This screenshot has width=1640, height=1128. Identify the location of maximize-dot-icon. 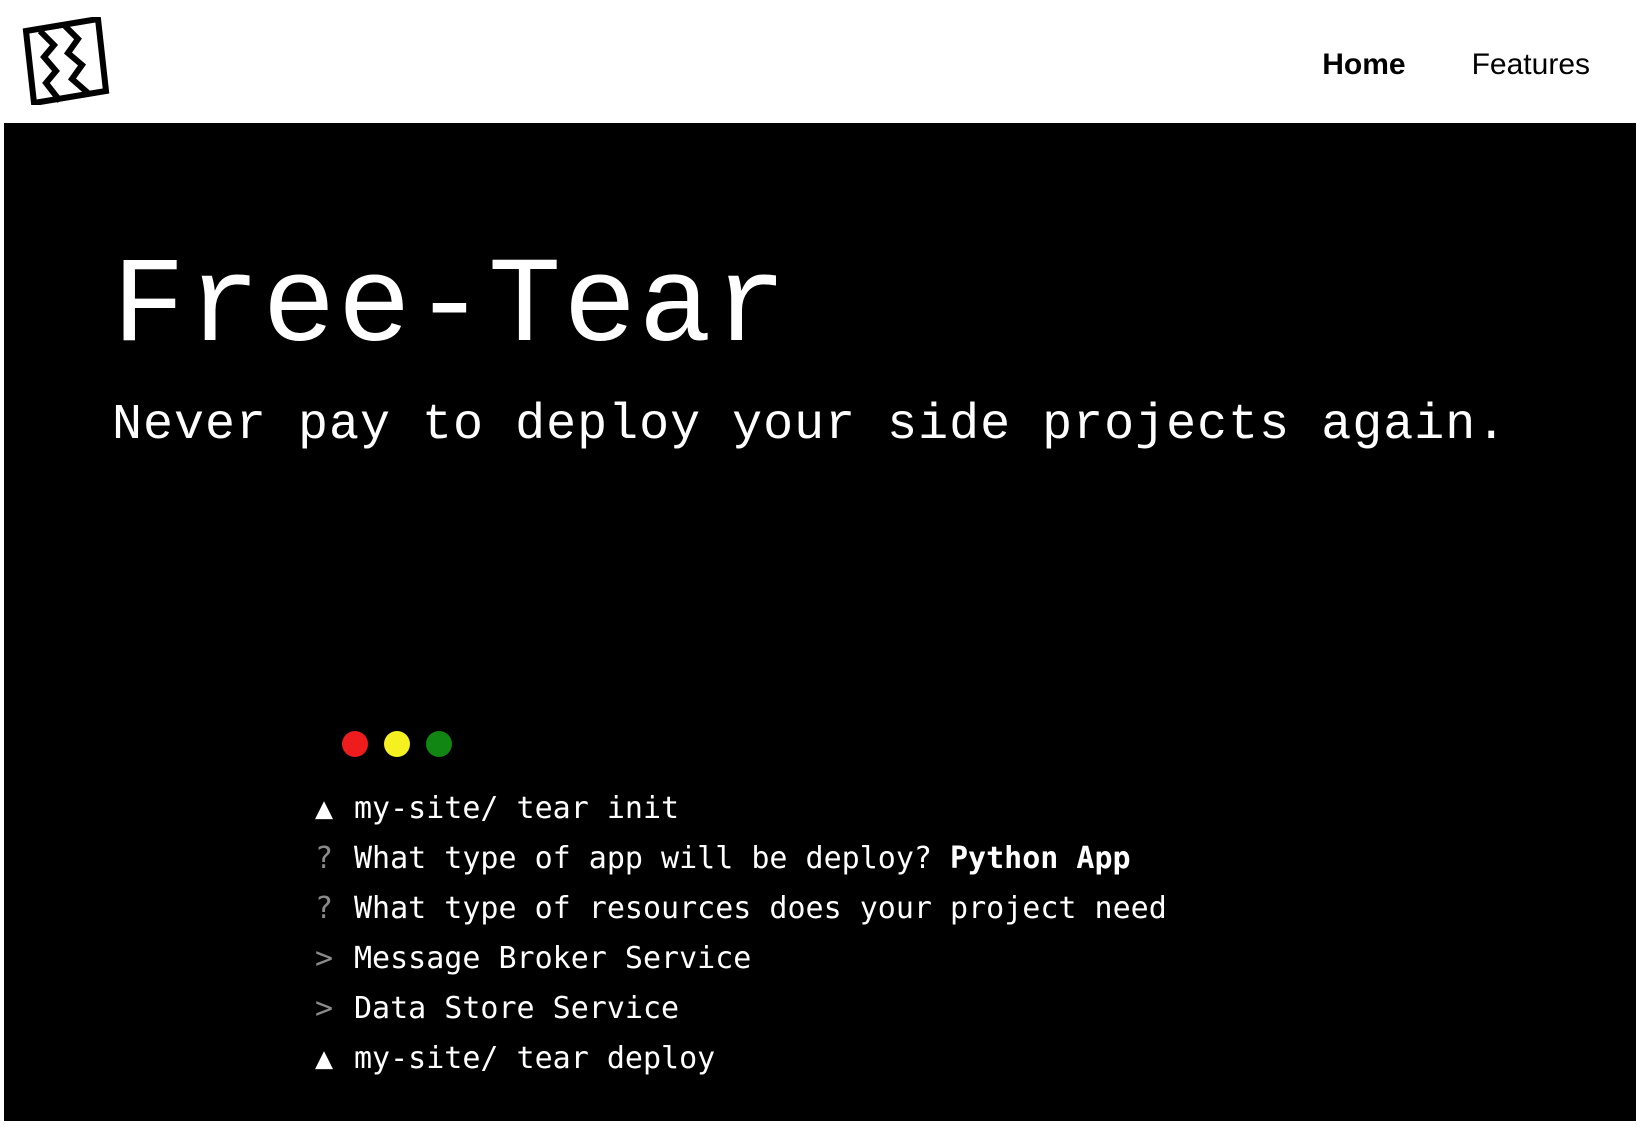
(439, 744).